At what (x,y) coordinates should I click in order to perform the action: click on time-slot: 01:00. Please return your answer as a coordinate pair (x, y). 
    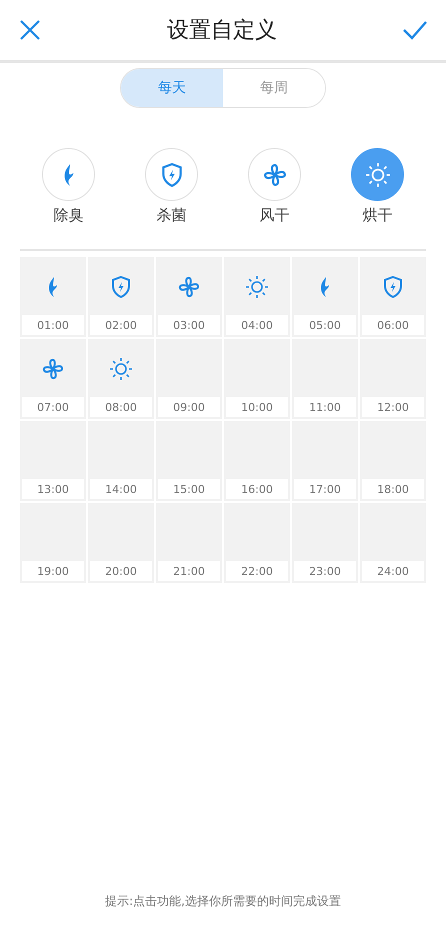
    Looking at the image, I should click on (53, 297).